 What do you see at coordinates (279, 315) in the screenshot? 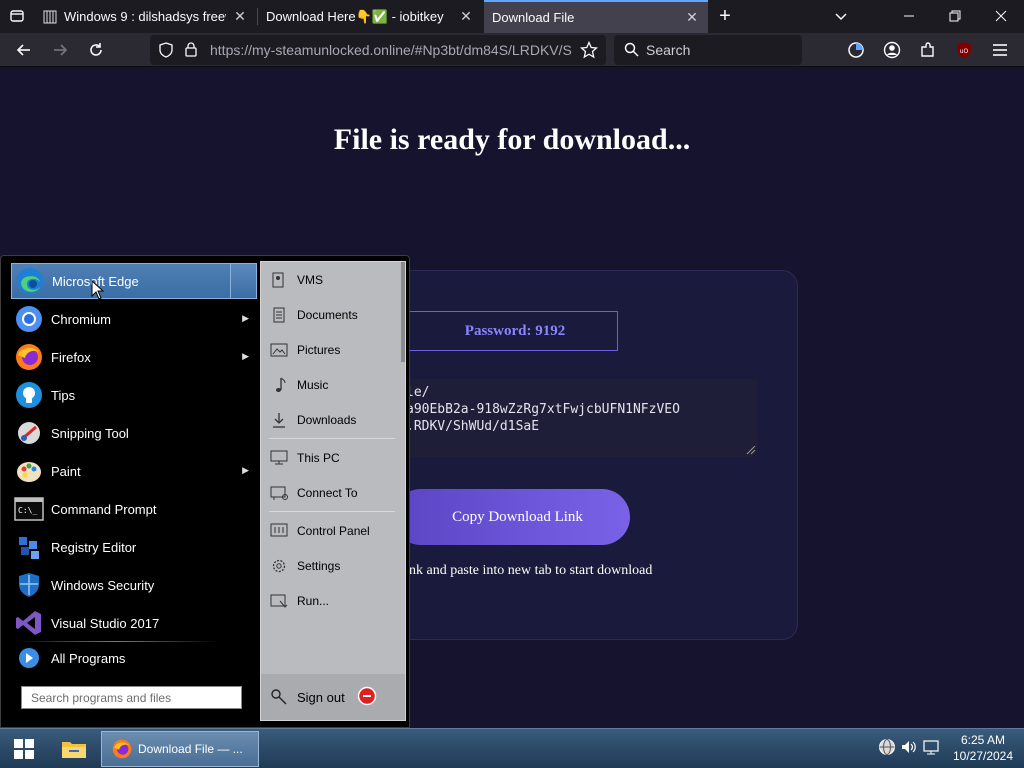
I see `documents-icon` at bounding box center [279, 315].